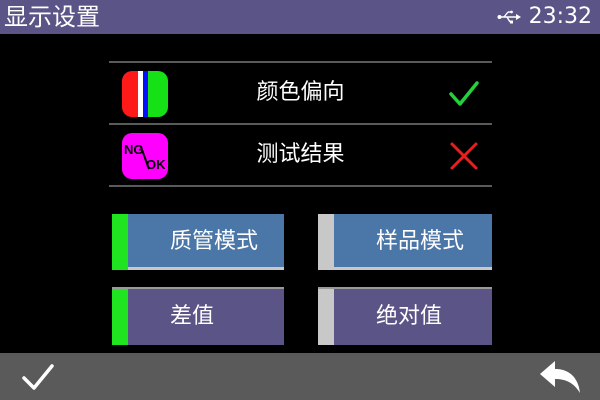 This screenshot has width=600, height=400. Describe the element at coordinates (302, 316) in the screenshot. I see `mode-toggle-row-diff-absolute: 差值 绝对值` at that location.